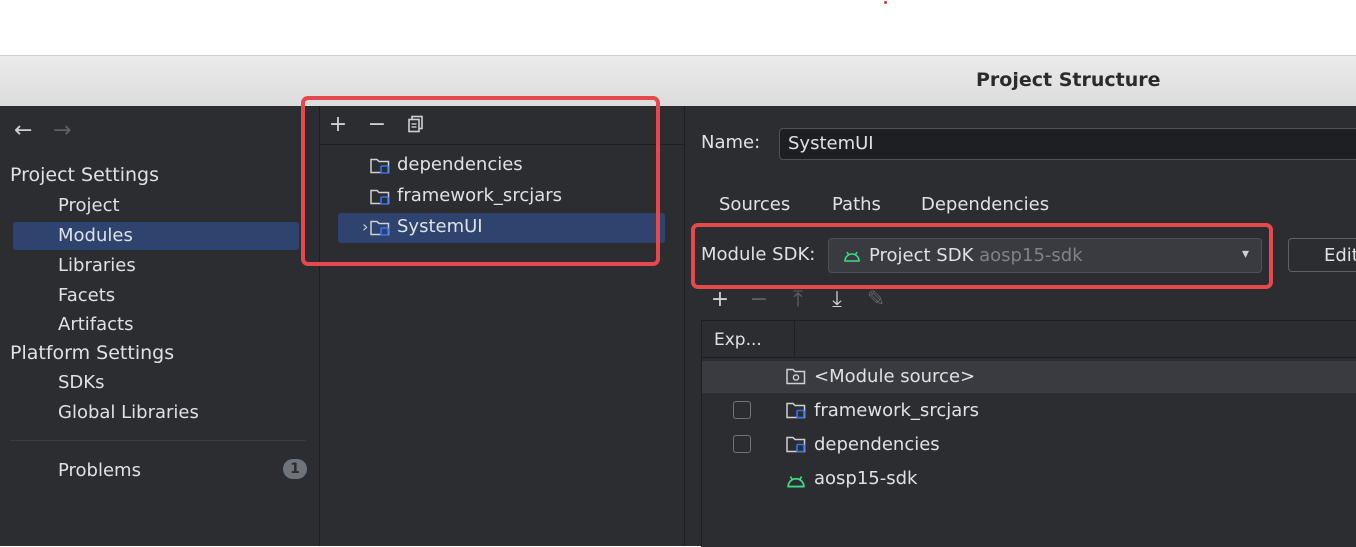 This screenshot has height=547, width=1356. What do you see at coordinates (89, 205) in the screenshot?
I see `nav-item-project: Project` at bounding box center [89, 205].